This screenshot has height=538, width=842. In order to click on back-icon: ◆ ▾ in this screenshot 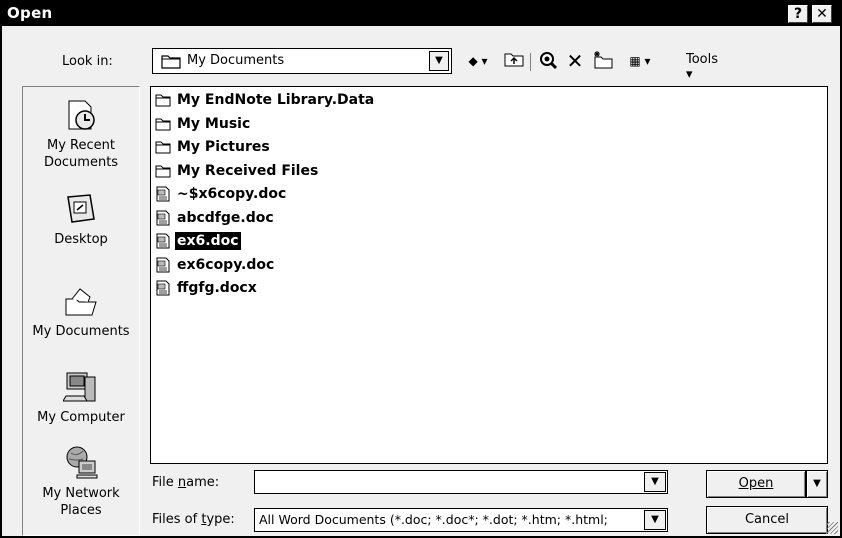, I will do `click(478, 61)`.